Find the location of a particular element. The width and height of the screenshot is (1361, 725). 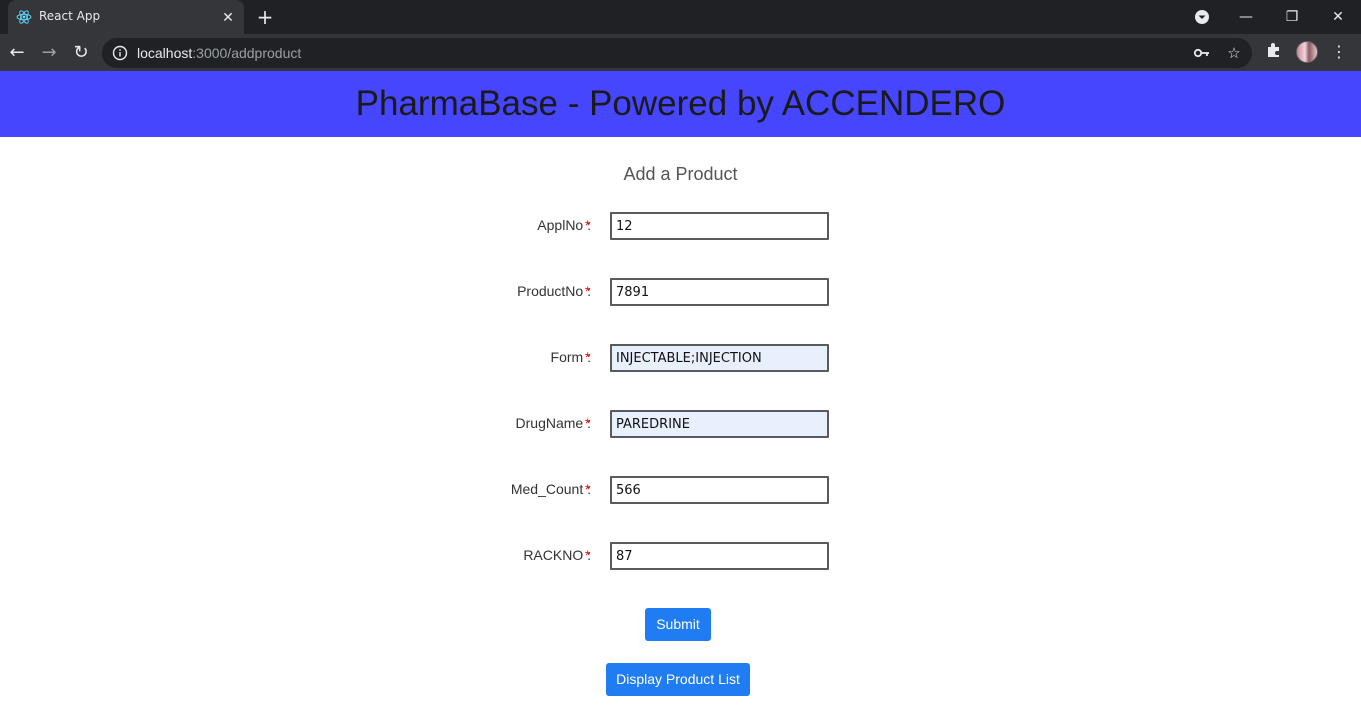

form-row-rackno: RACKNO : * is located at coordinates (680, 556).